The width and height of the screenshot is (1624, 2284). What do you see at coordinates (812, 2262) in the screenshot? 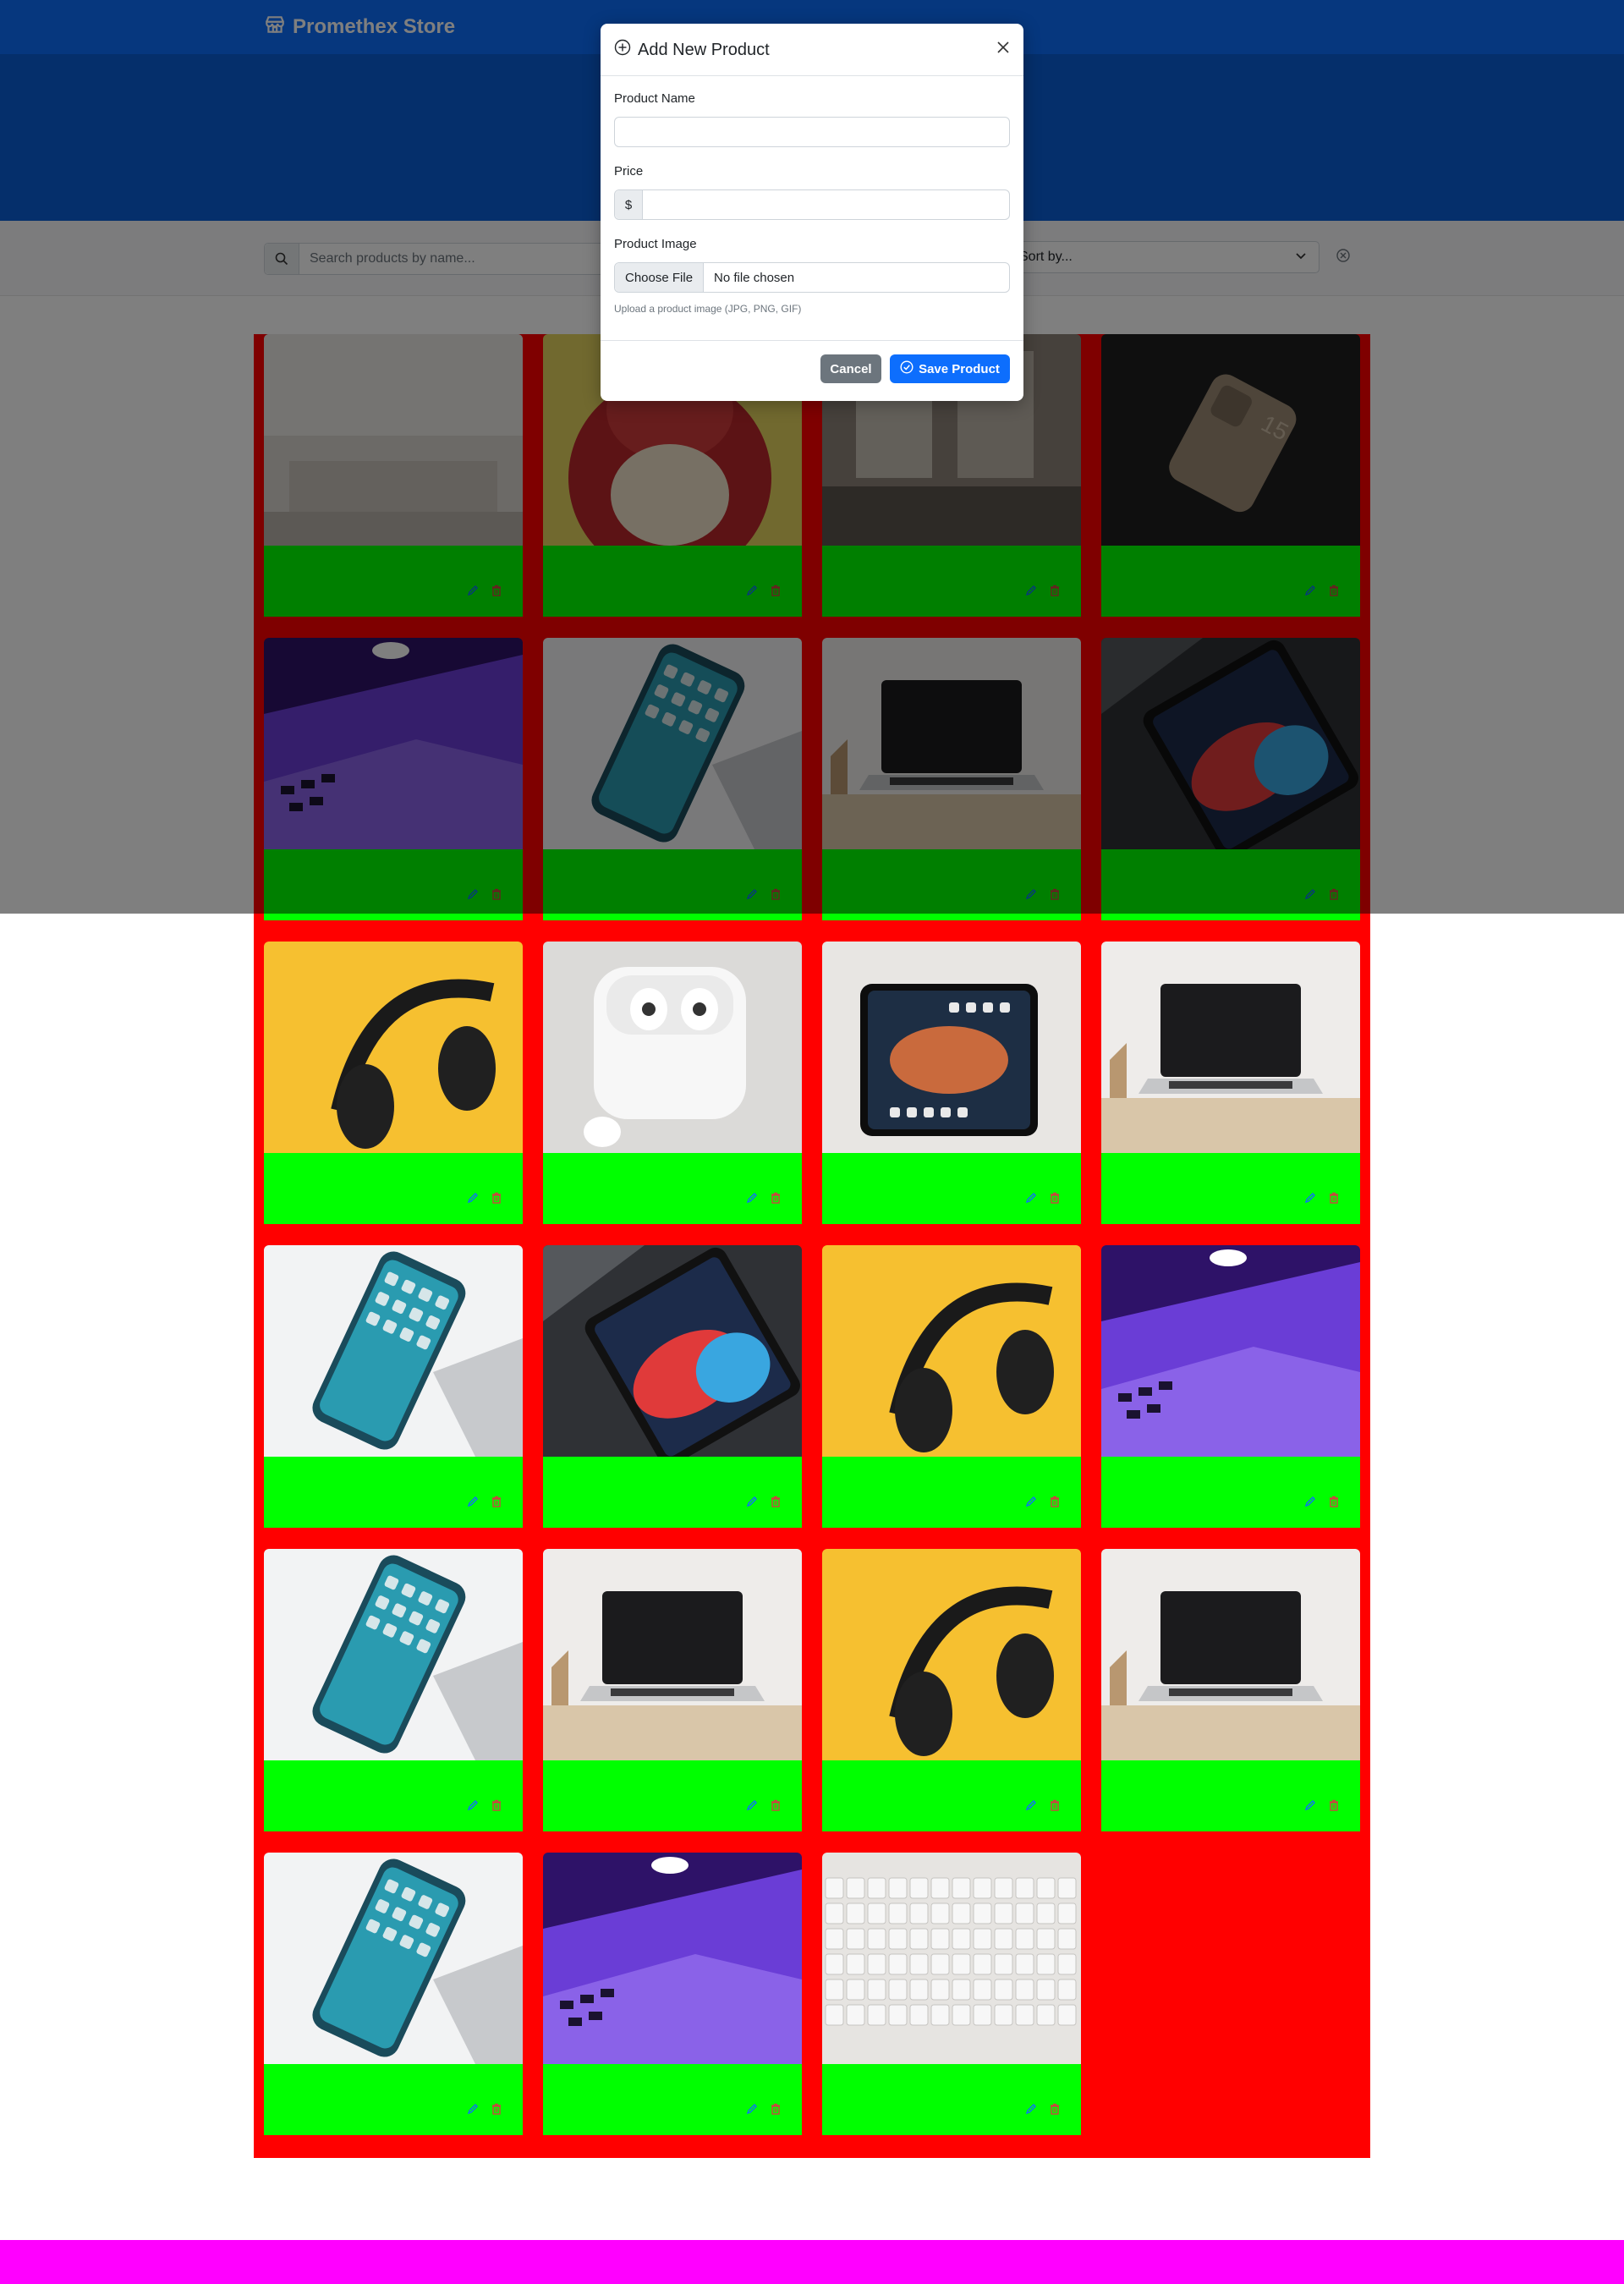
I see `footer-bar` at bounding box center [812, 2262].